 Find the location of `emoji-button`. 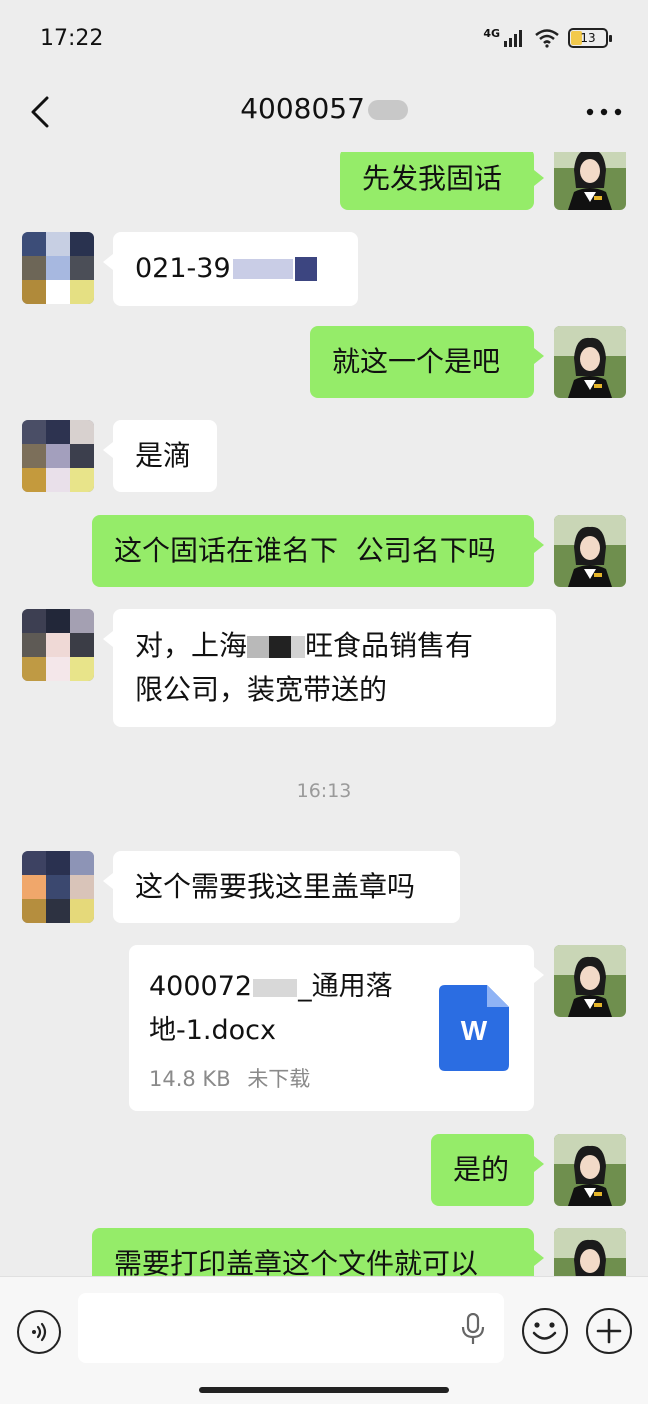

emoji-button is located at coordinates (545, 1331).